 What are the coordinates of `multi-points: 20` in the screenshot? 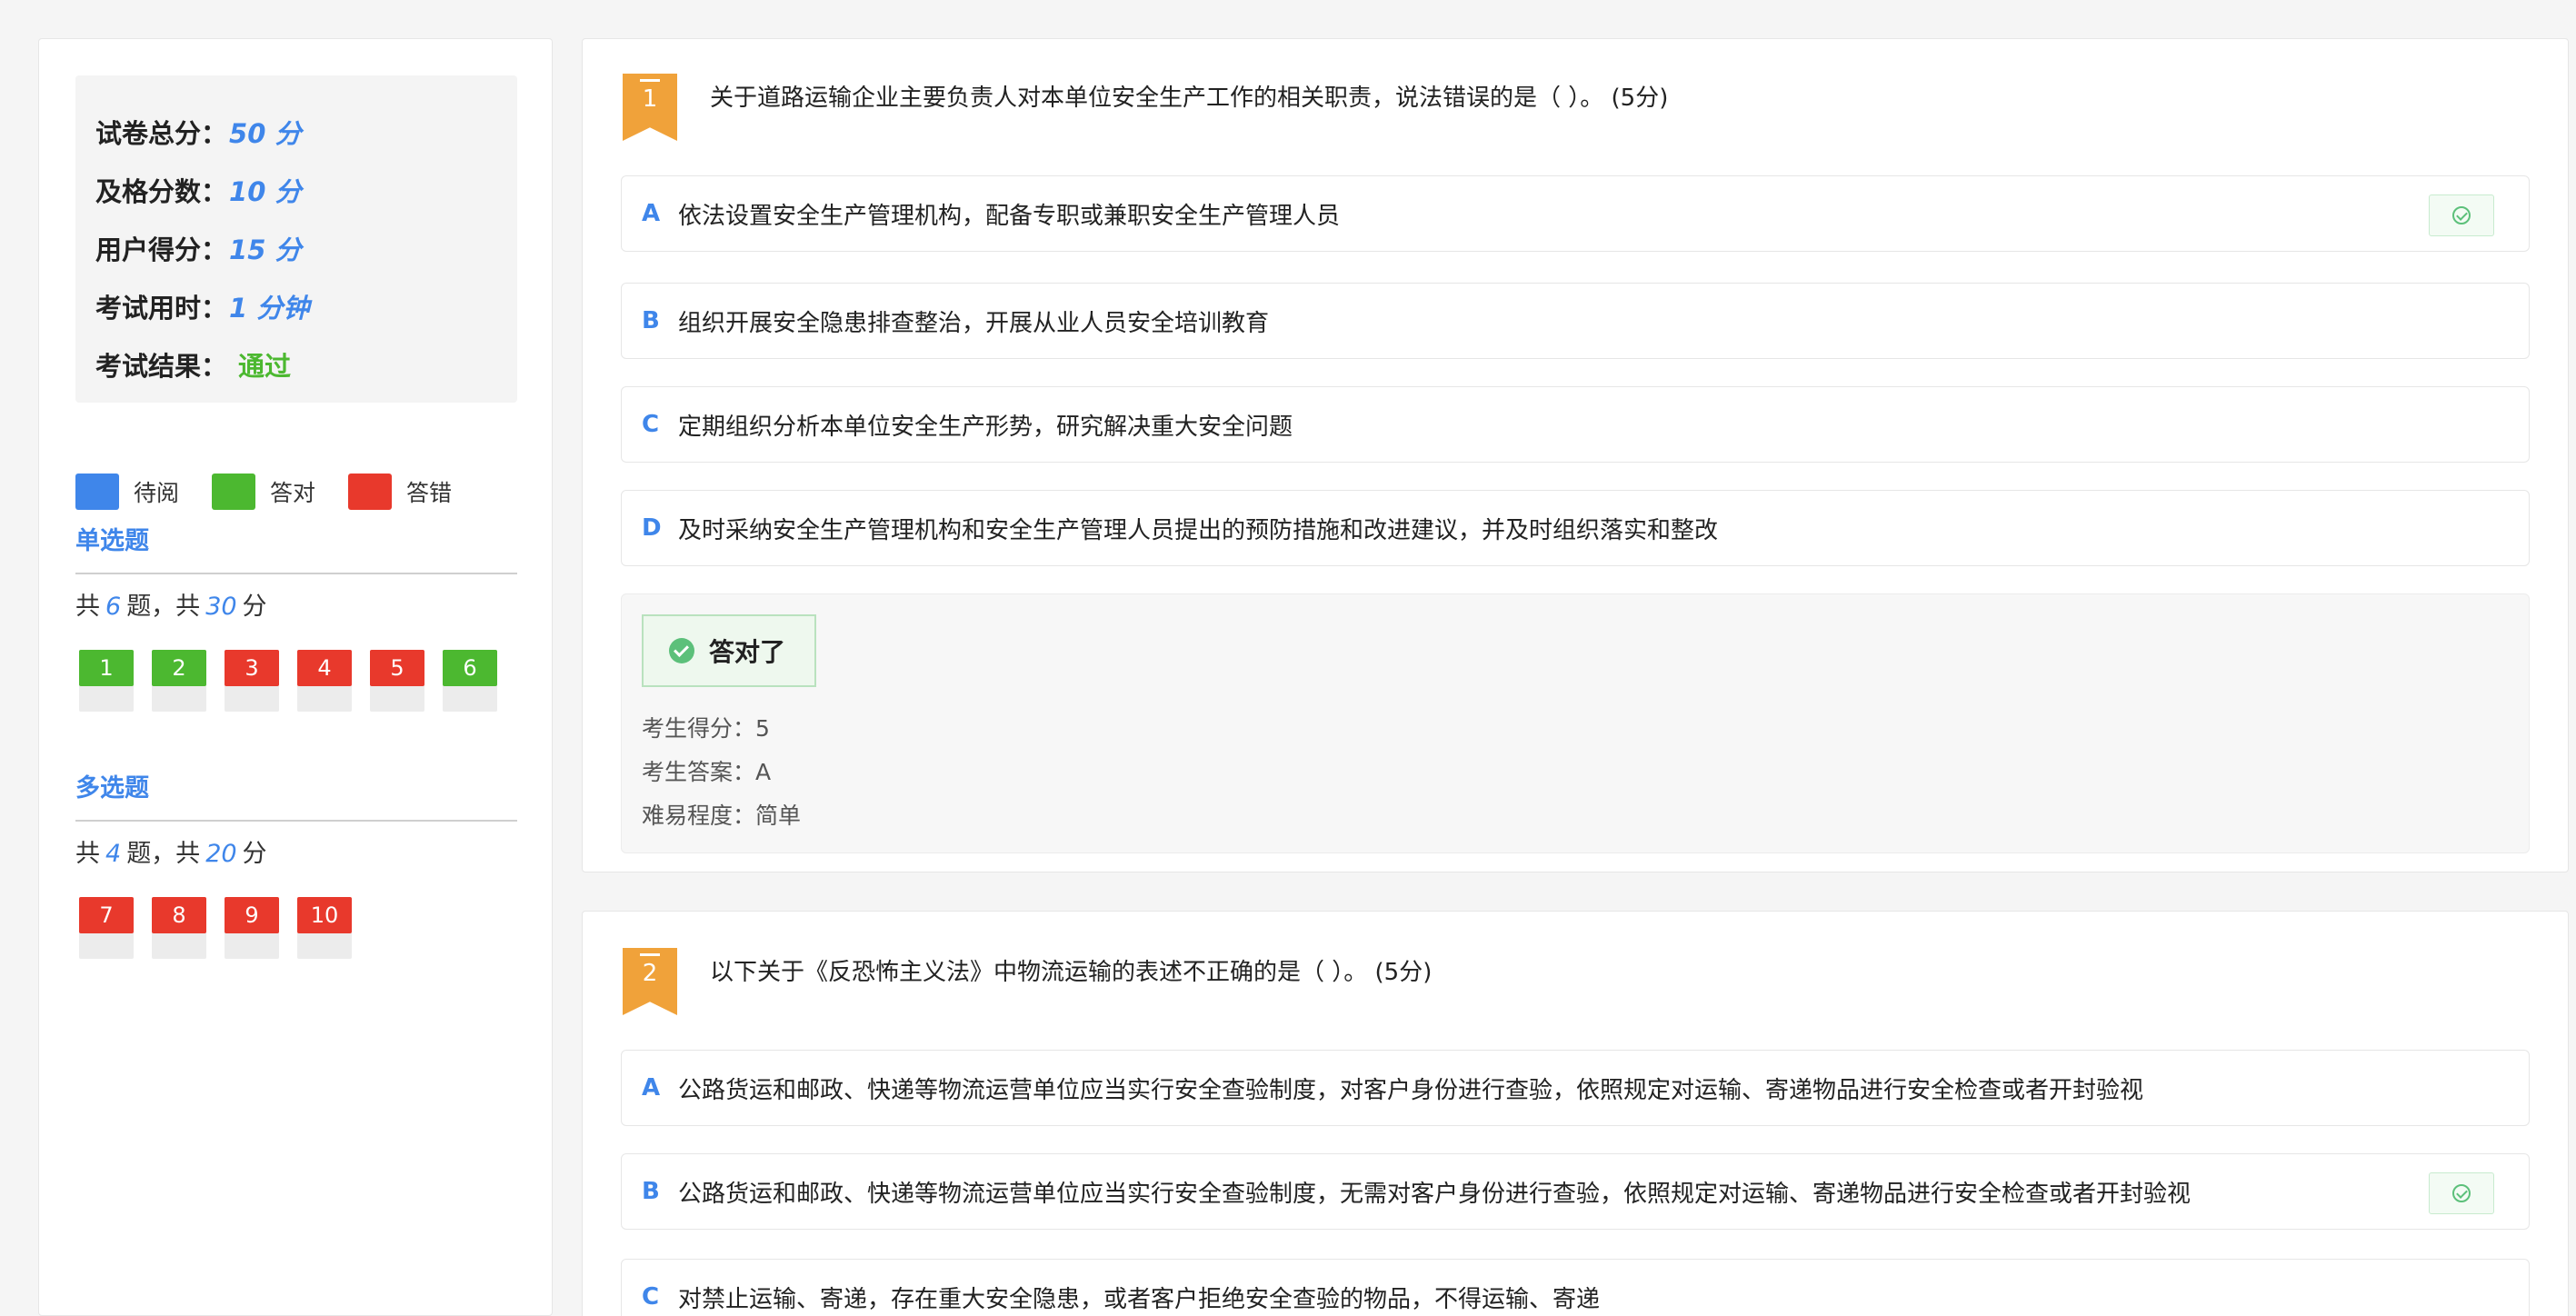 It's located at (221, 854).